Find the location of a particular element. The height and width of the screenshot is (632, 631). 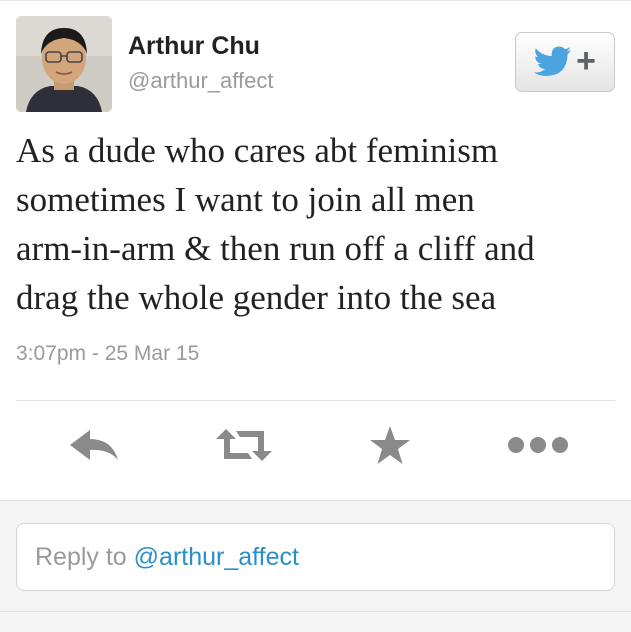

reply-arrow-icon is located at coordinates (94, 445).